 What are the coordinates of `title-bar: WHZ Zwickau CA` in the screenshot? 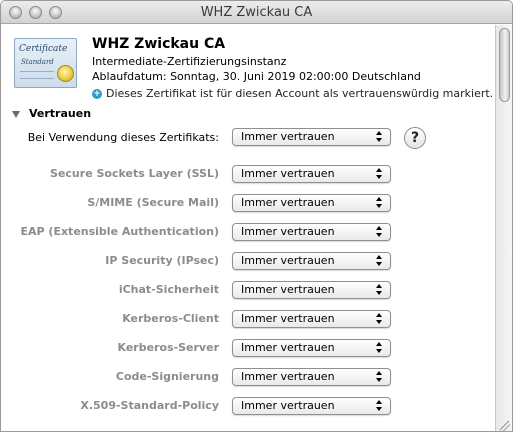 It's located at (256, 12).